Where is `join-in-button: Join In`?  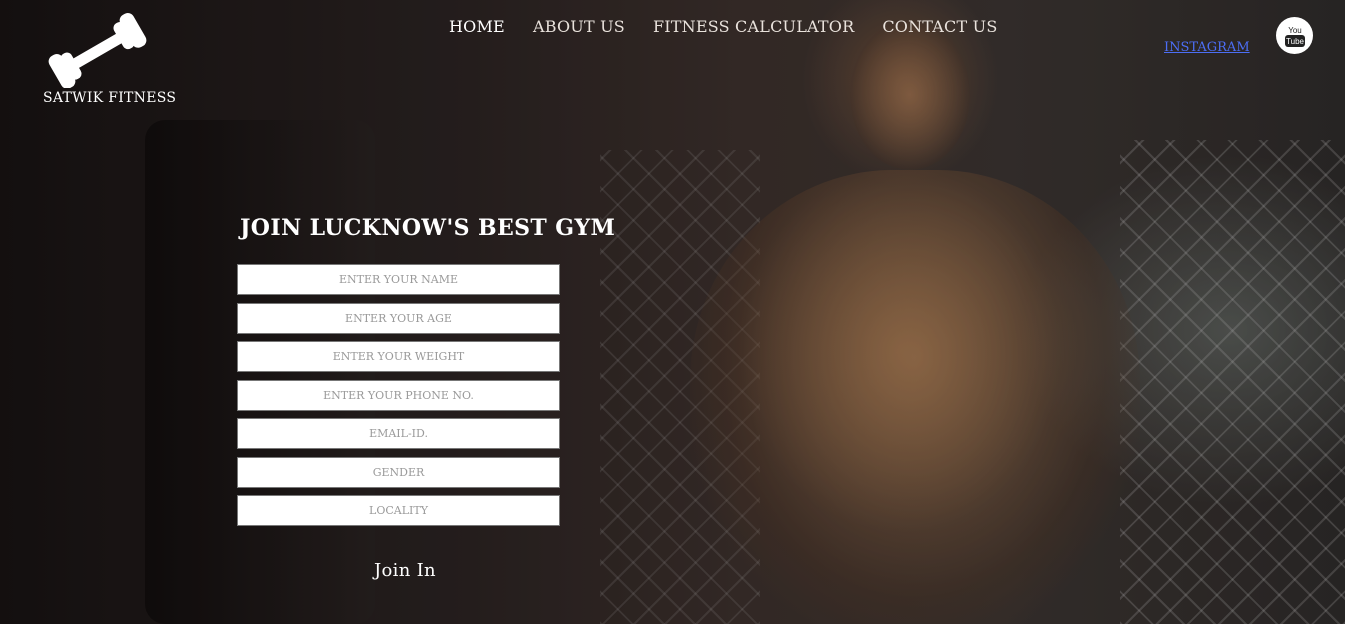
join-in-button: Join In is located at coordinates (405, 570).